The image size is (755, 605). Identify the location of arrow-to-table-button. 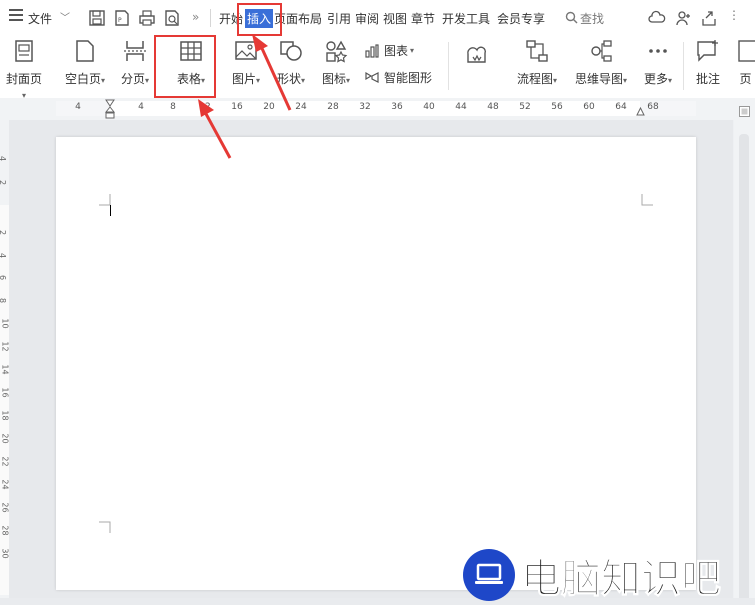
(215, 129).